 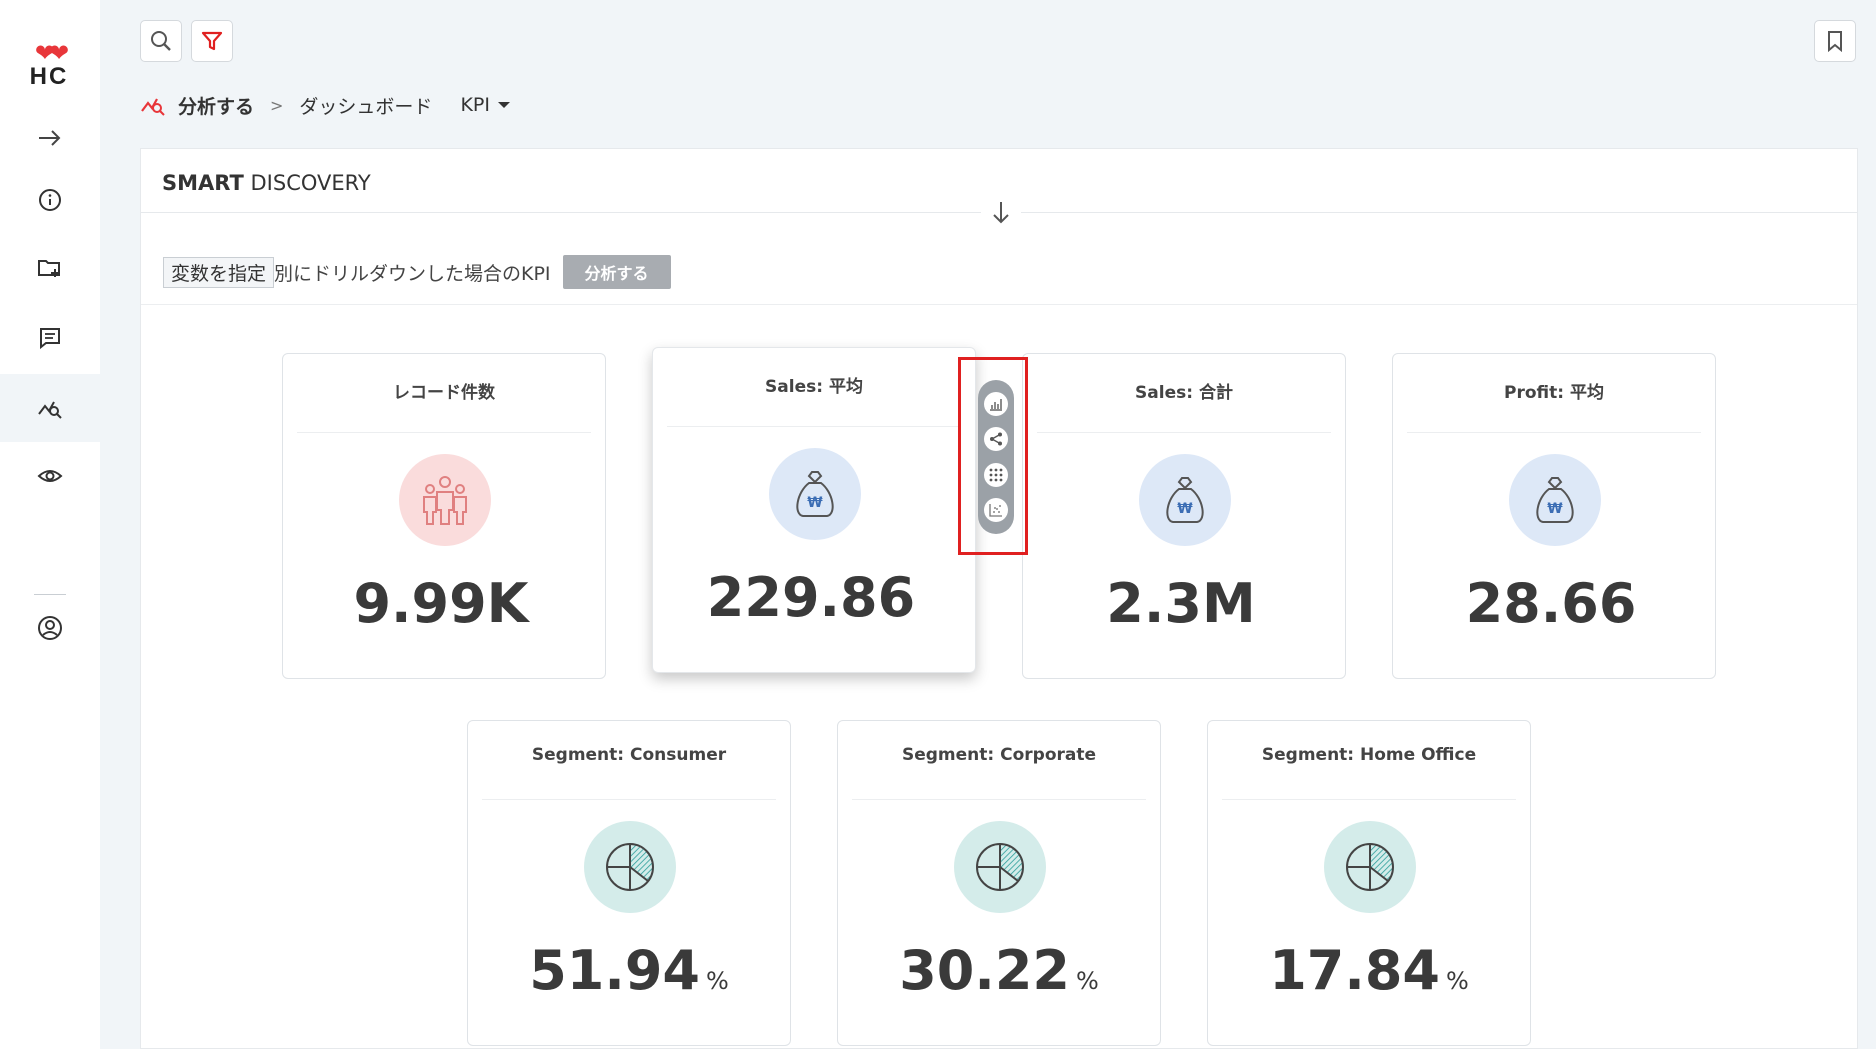 I want to click on analyze-icon, so click(x=50, y=410).